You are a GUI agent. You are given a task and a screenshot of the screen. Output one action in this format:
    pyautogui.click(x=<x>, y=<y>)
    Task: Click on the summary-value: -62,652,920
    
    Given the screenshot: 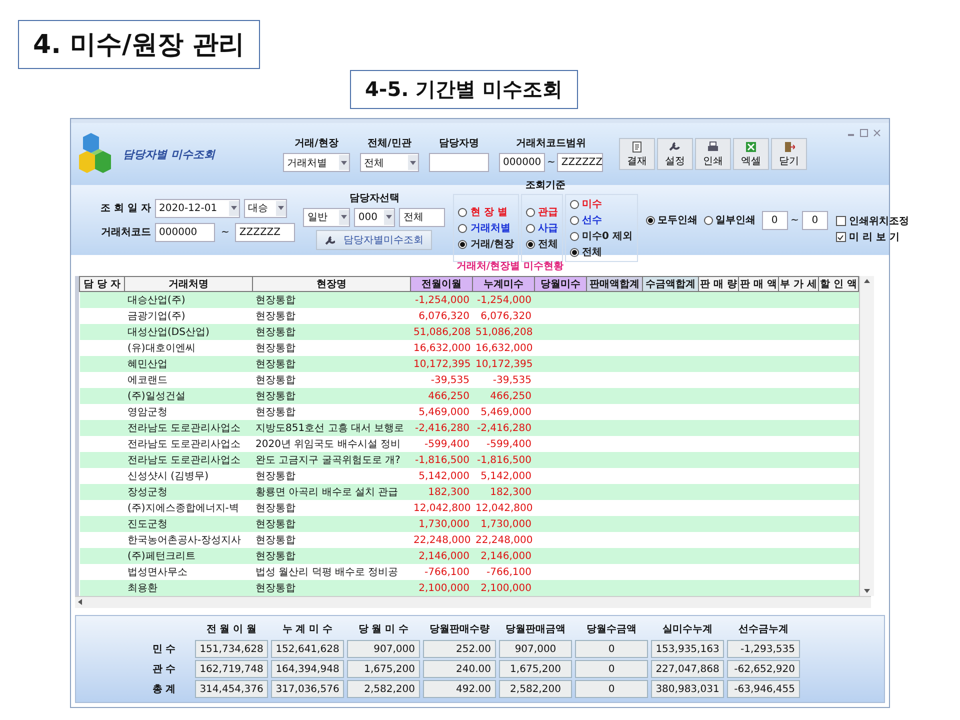 What is the action you would take?
    pyautogui.click(x=763, y=669)
    